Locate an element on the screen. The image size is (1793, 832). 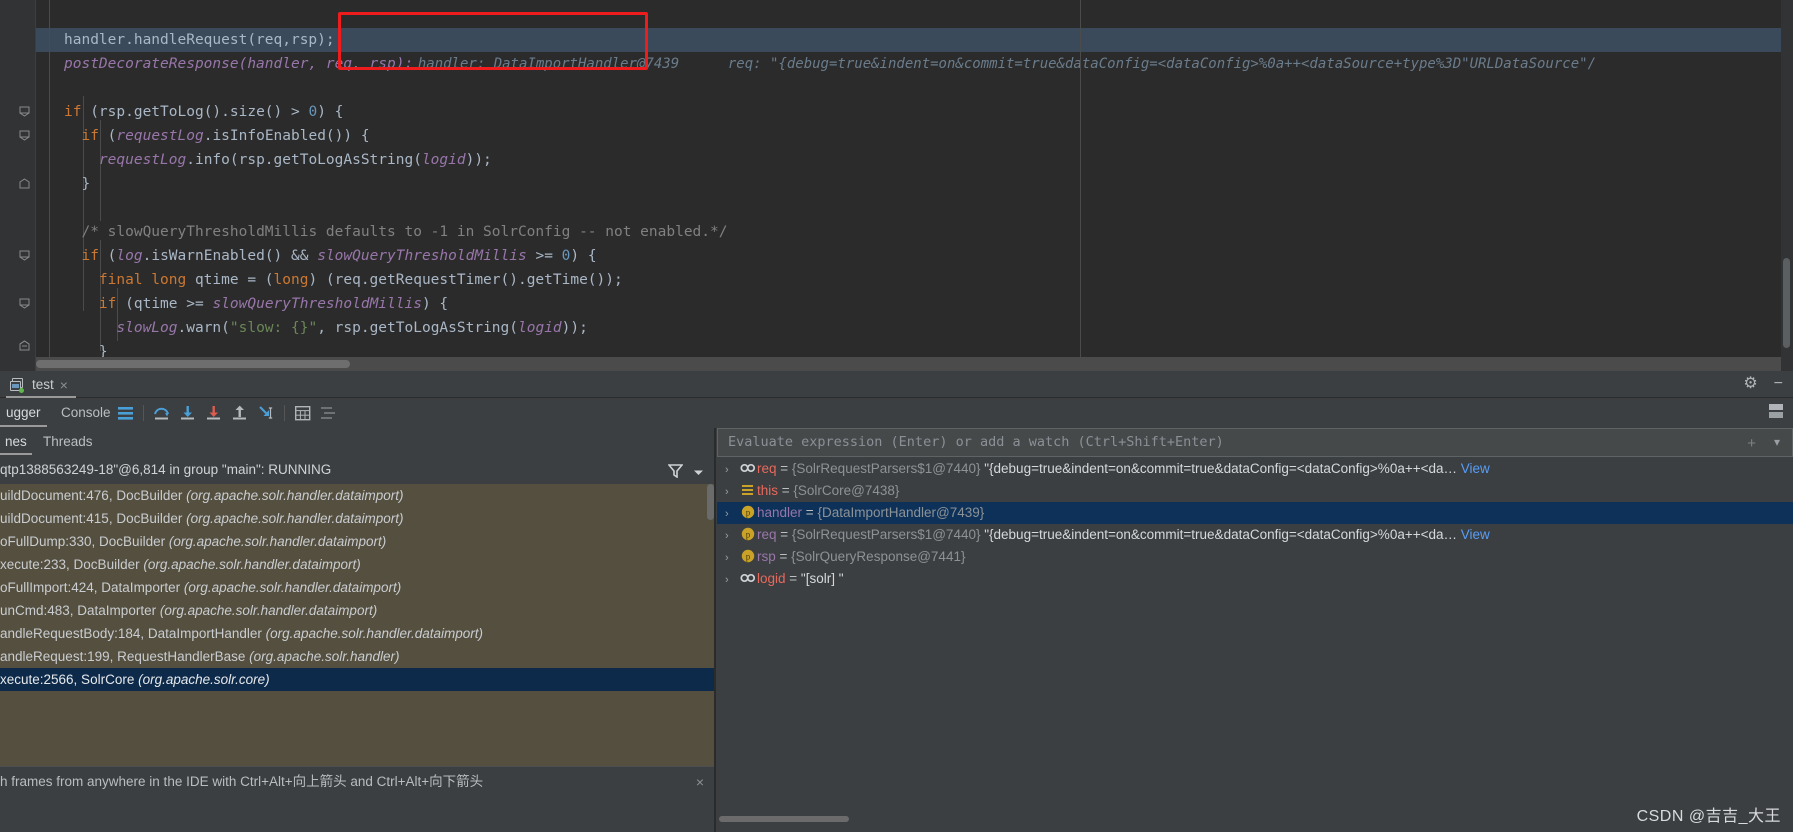
show-execution-point-button is located at coordinates (125, 413).